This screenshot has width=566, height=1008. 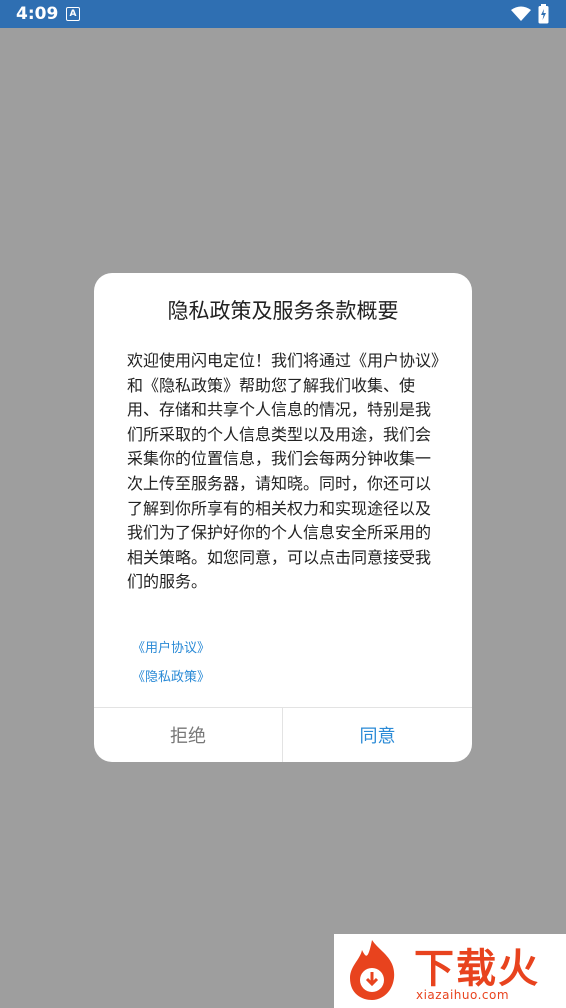 What do you see at coordinates (188, 735) in the screenshot?
I see `reject-button: 拒绝` at bounding box center [188, 735].